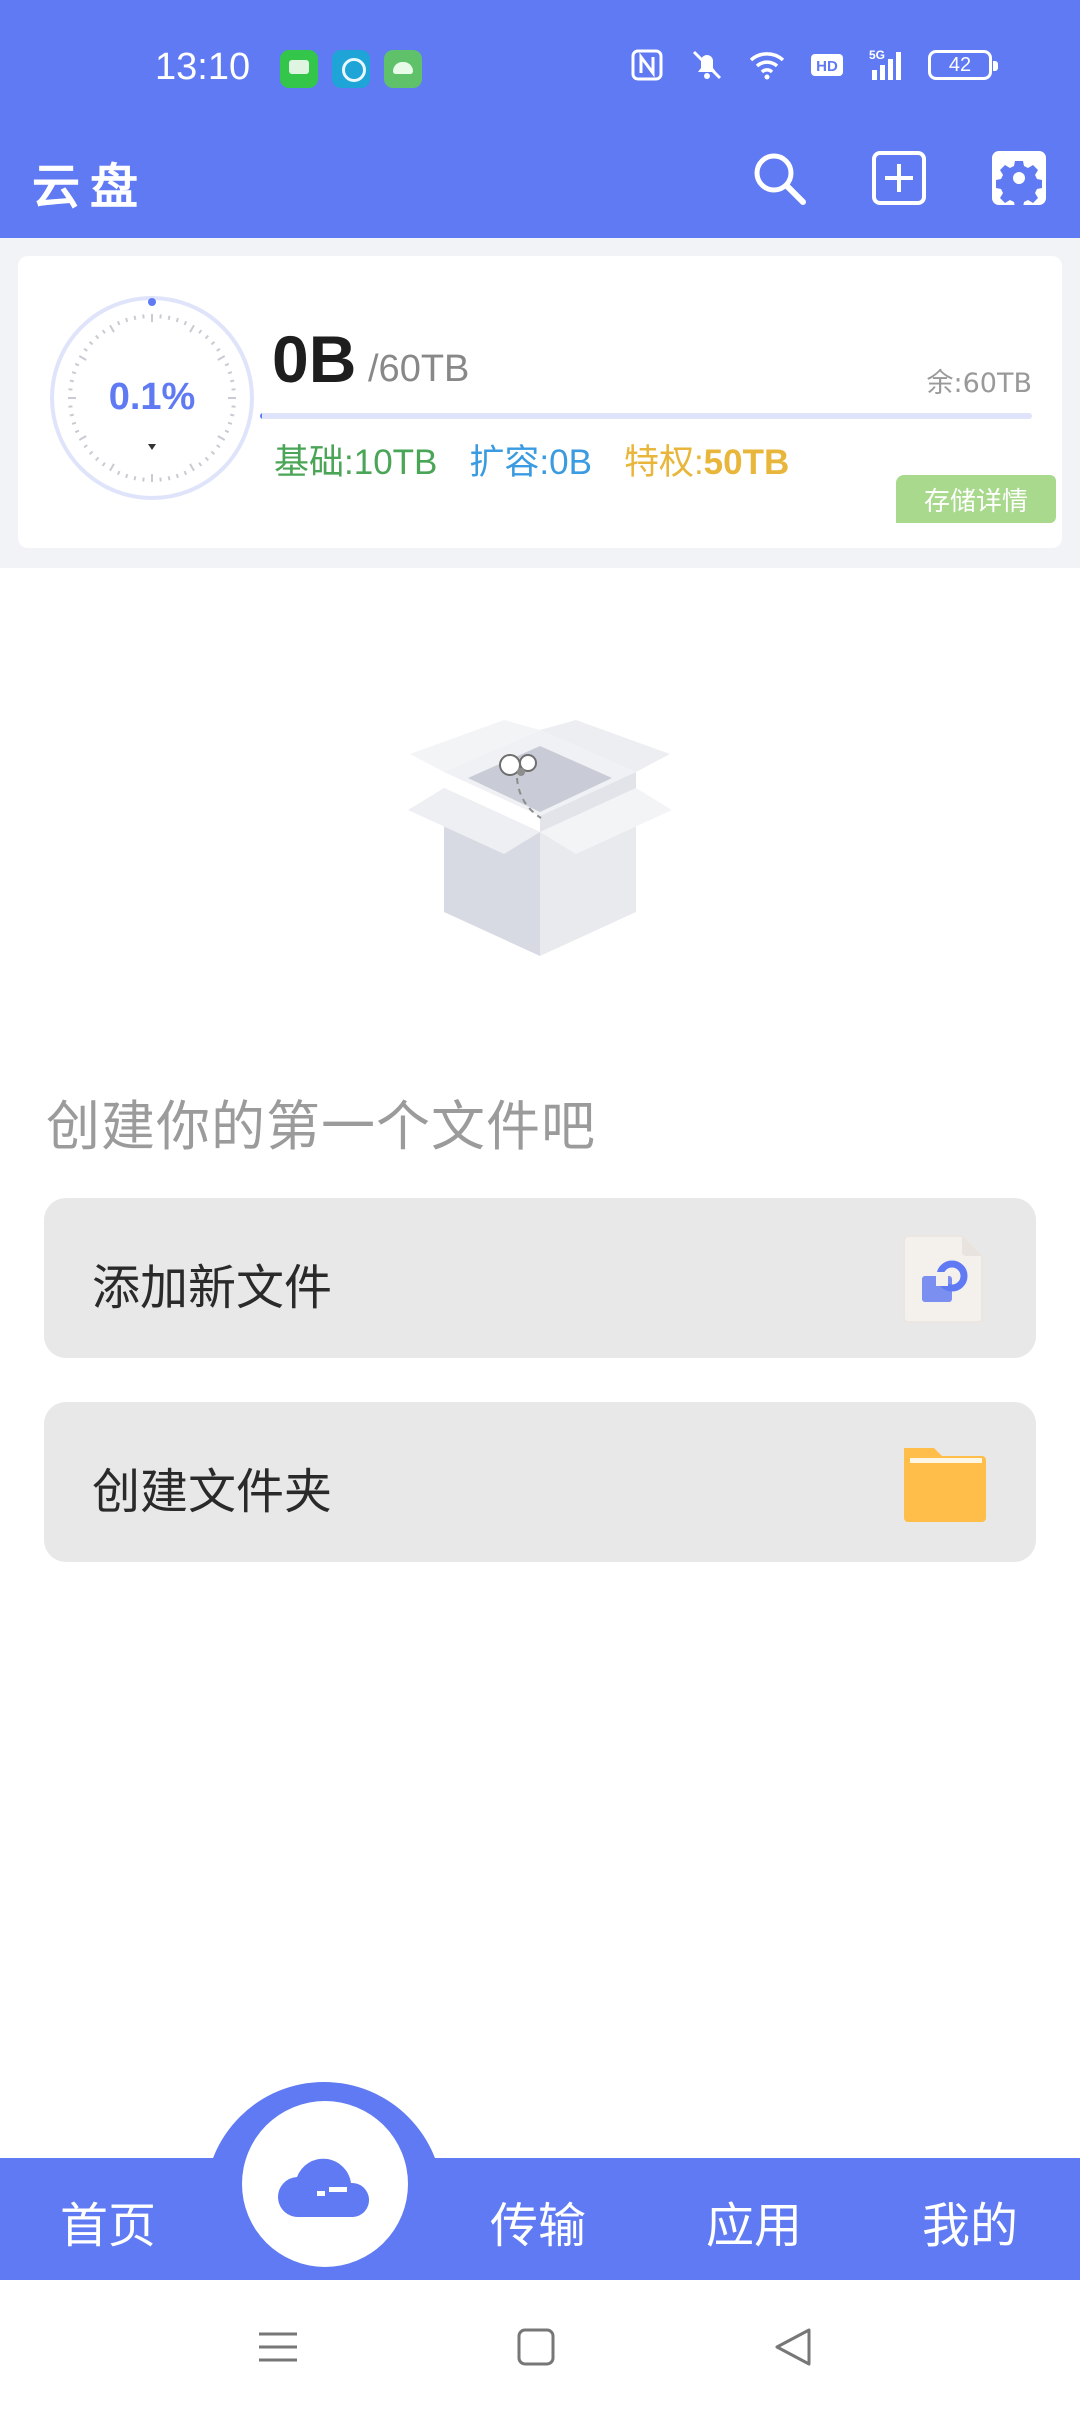  I want to click on plus-square-icon, so click(899, 178).